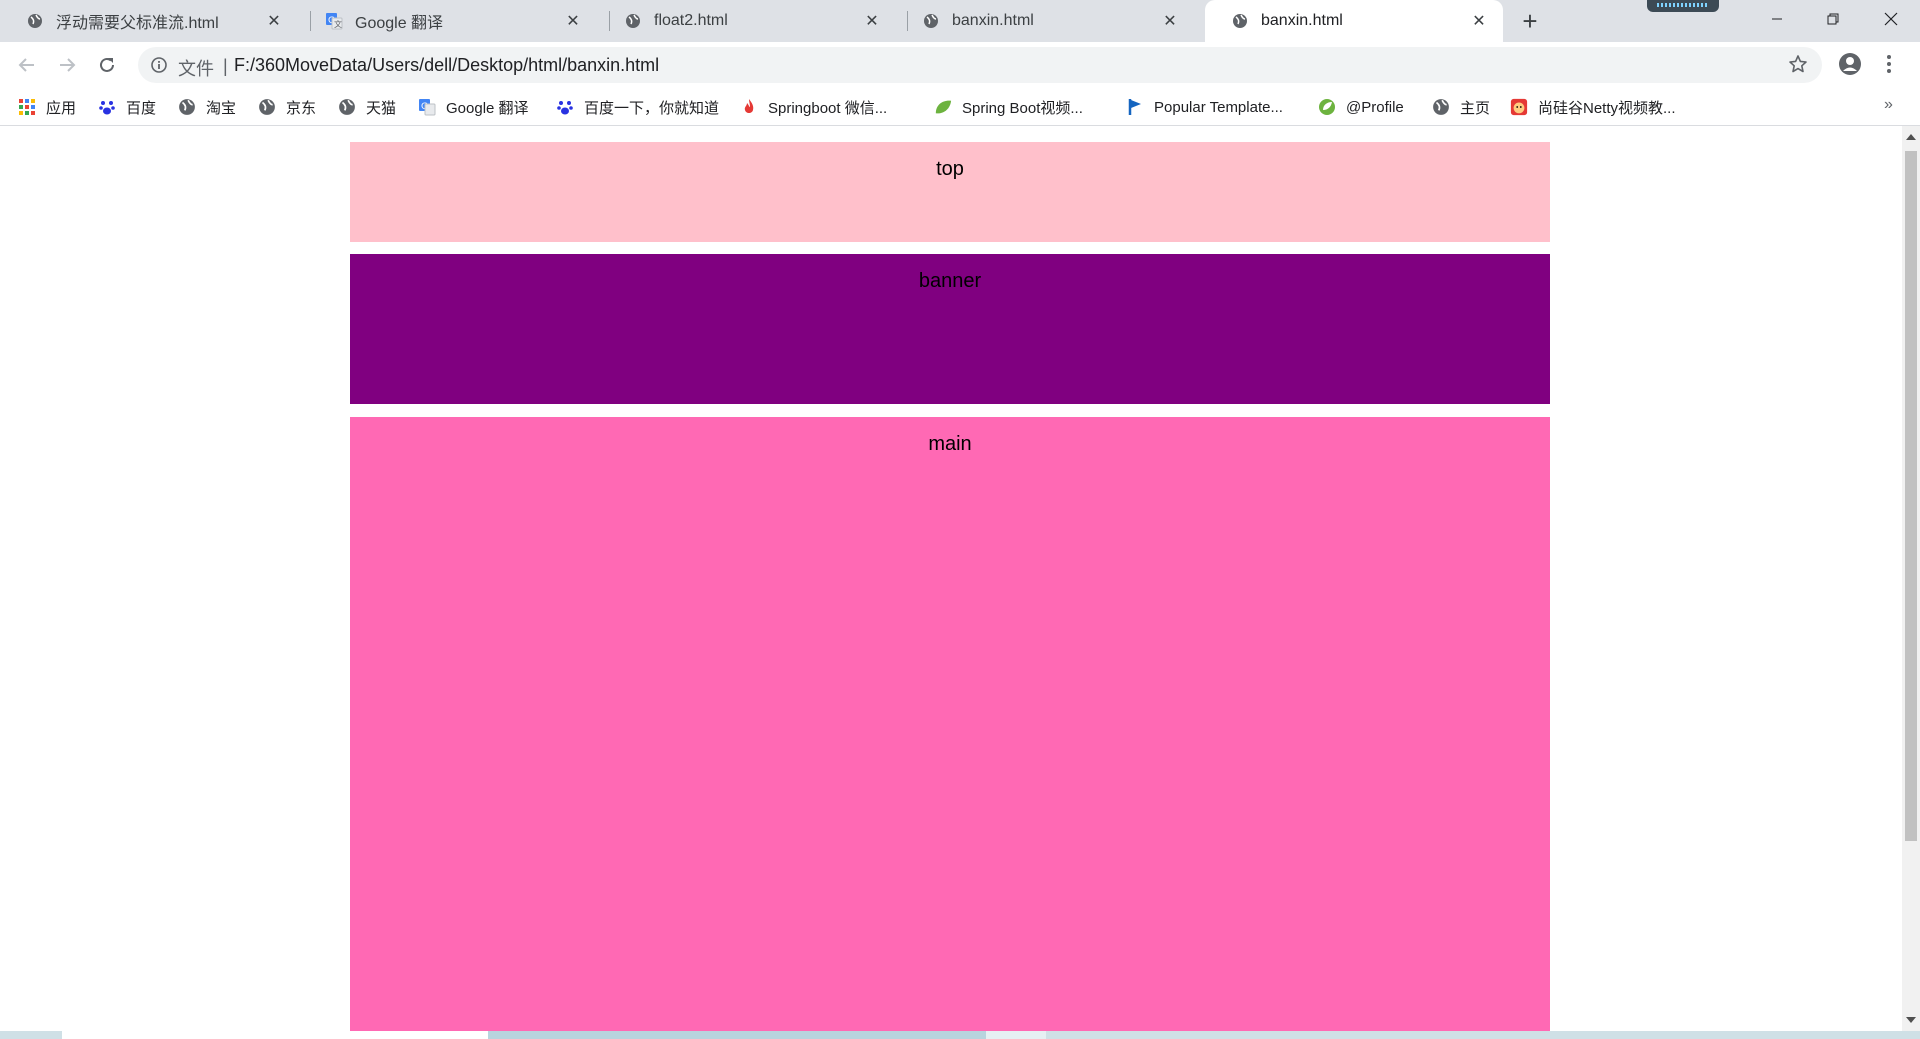  What do you see at coordinates (159, 67) in the screenshot?
I see `info-icon` at bounding box center [159, 67].